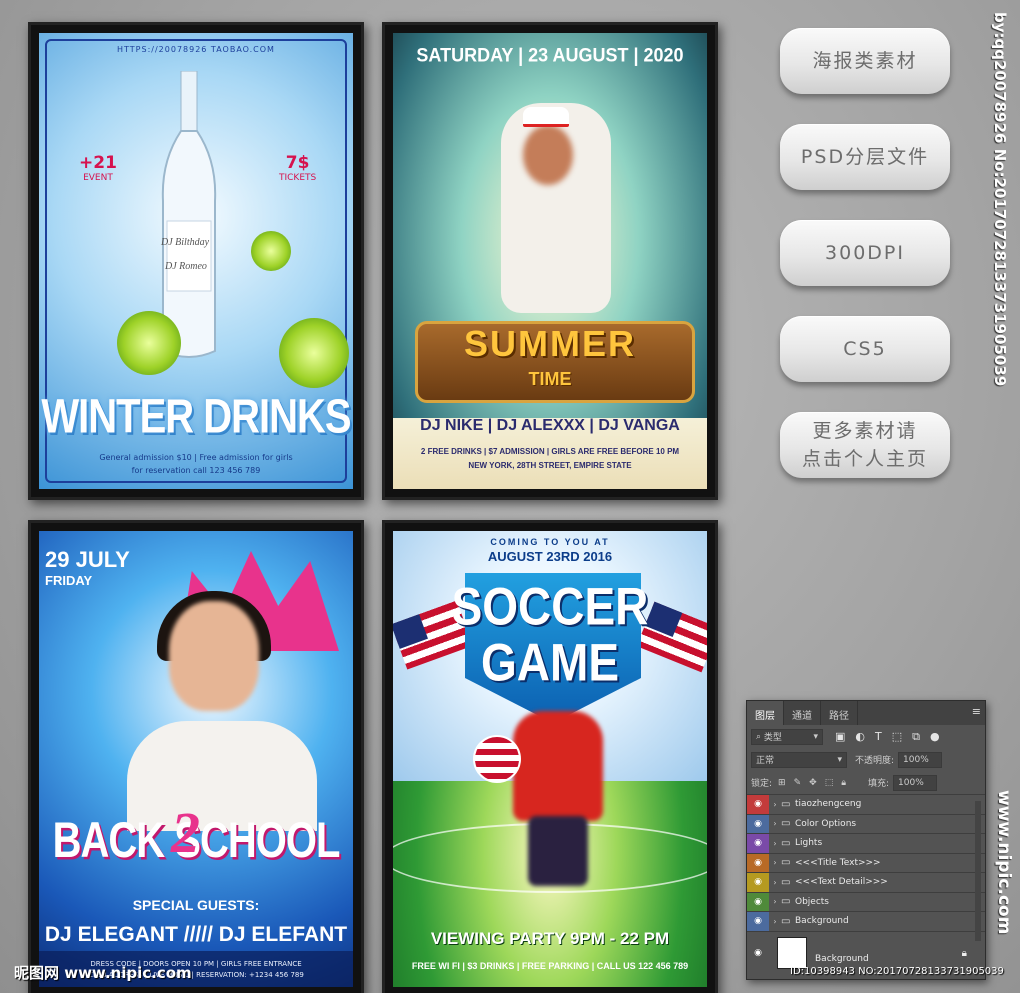 Image resolution: width=1020 pixels, height=993 pixels. Describe the element at coordinates (897, 737) in the screenshot. I see `shape-filter-icon: ⬚` at that location.